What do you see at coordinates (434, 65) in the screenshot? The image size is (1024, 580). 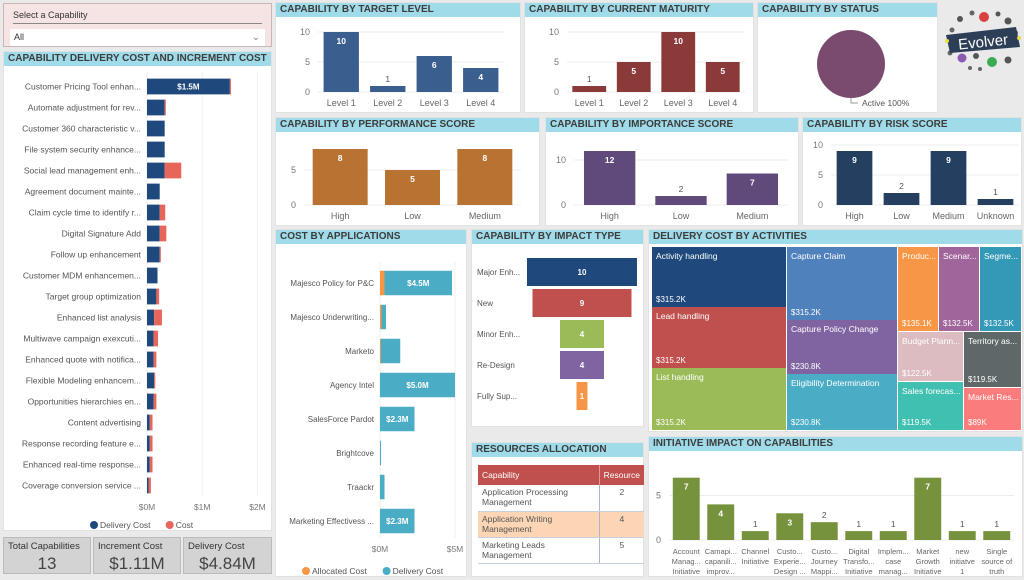 I see `data-label: 6` at bounding box center [434, 65].